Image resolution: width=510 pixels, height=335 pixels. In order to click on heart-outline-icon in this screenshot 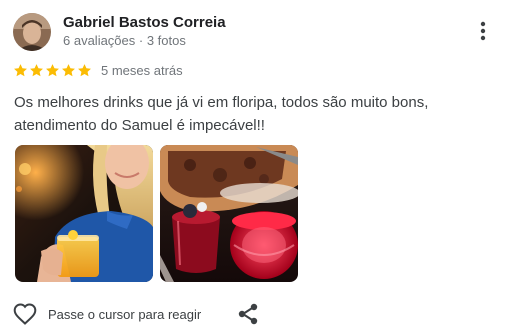, I will do `click(25, 314)`.